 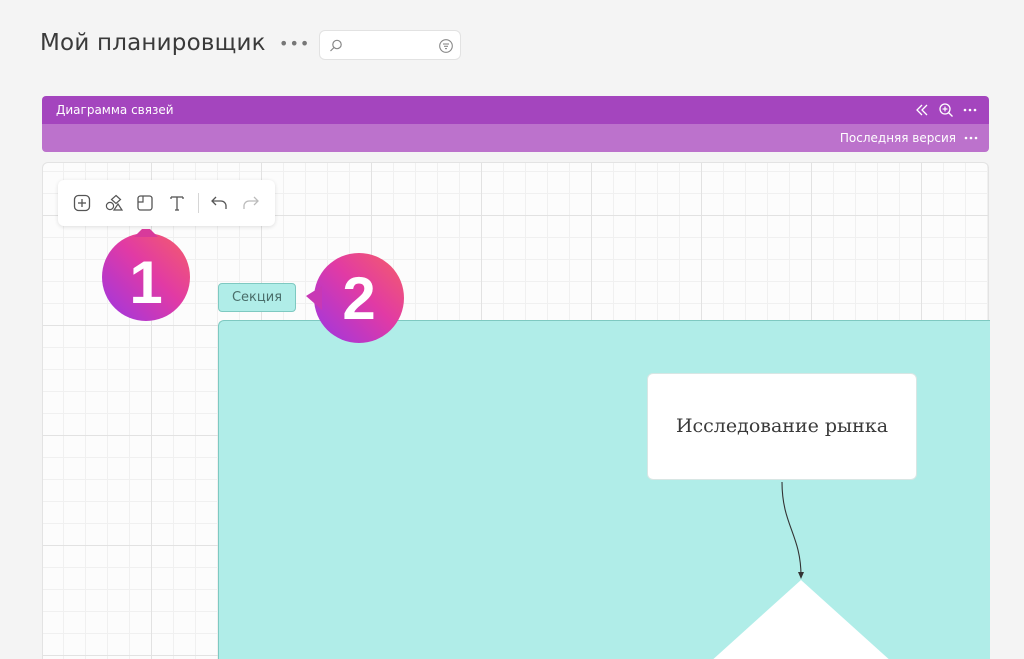 What do you see at coordinates (946, 110) in the screenshot?
I see `zoom-in-icon` at bounding box center [946, 110].